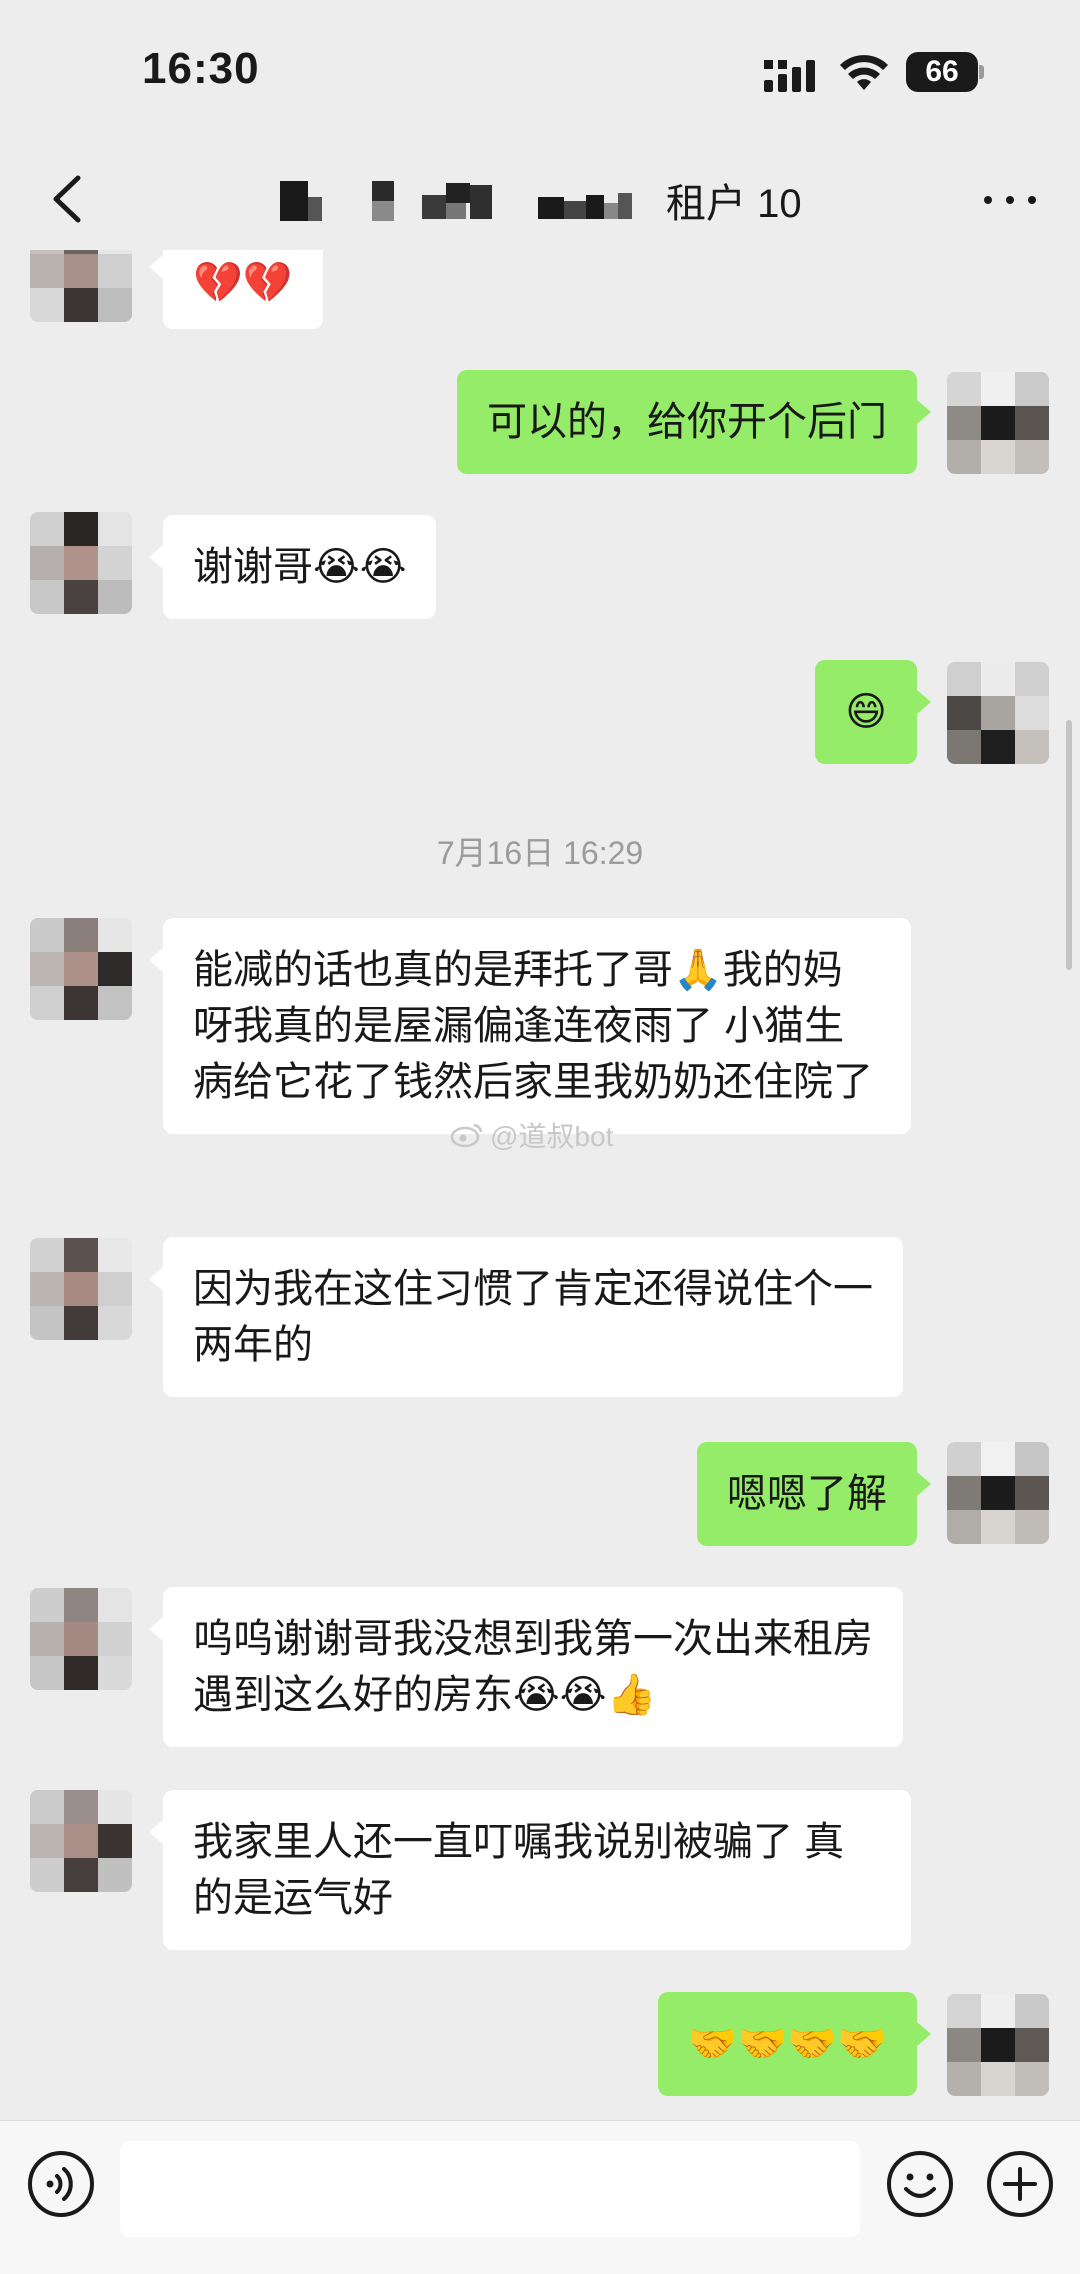  Describe the element at coordinates (1010, 200) in the screenshot. I see `more-icon` at that location.